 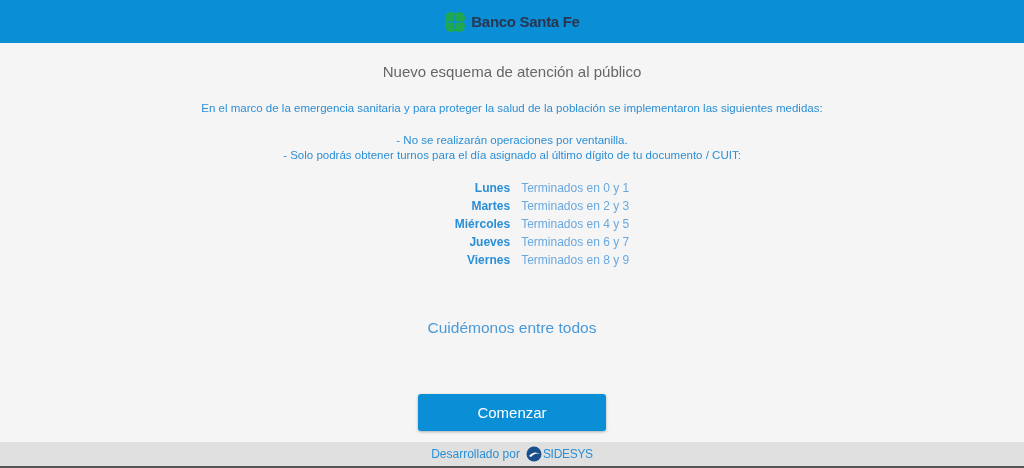 What do you see at coordinates (575, 206) in the screenshot?
I see `digit-rule: Terminados en 2 y 3` at bounding box center [575, 206].